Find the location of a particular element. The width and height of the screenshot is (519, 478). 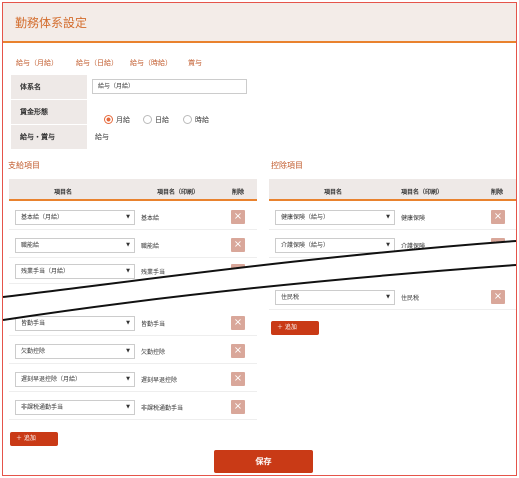

table-row: 欠勤控除 ▼ 欠勤控除 × is located at coordinates (133, 351).